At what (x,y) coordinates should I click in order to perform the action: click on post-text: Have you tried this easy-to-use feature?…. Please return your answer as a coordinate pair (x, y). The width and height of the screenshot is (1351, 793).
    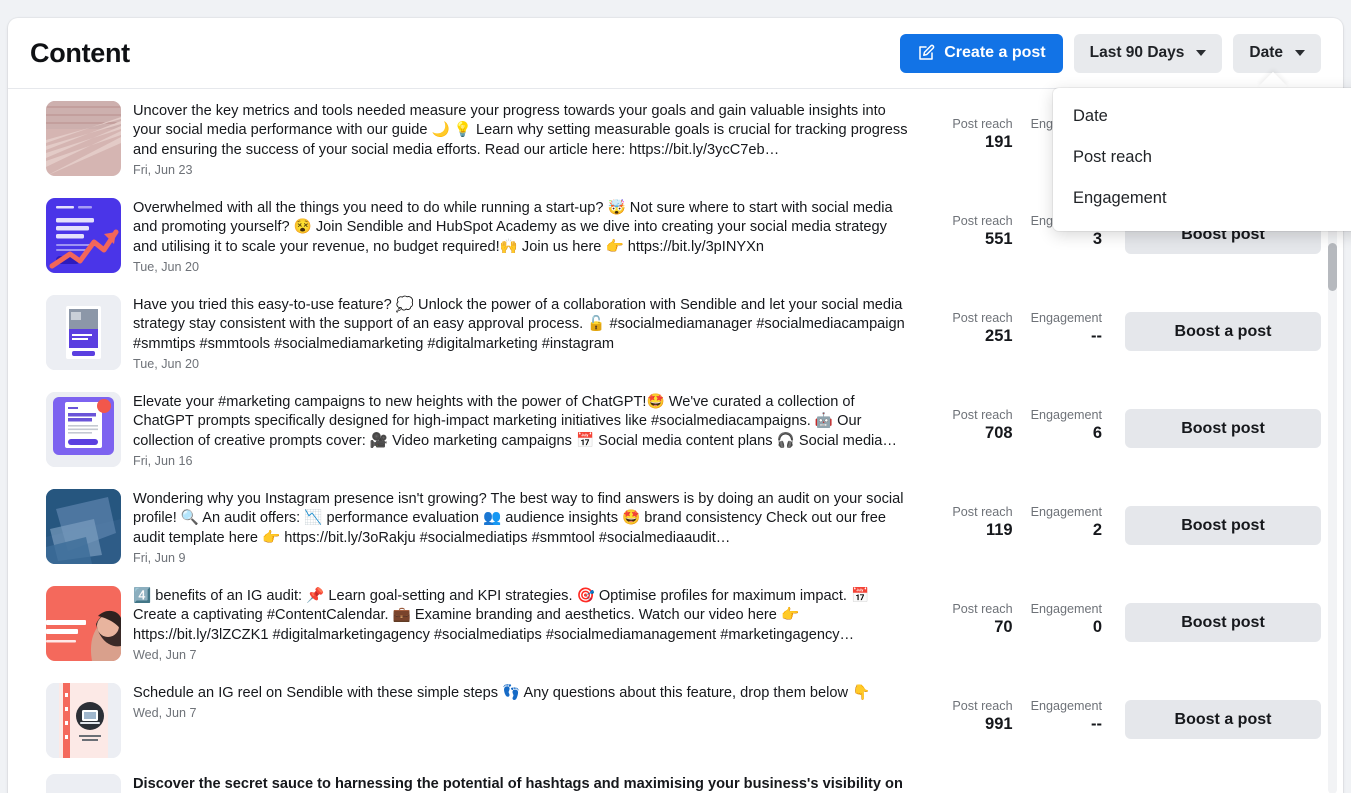
    Looking at the image, I should click on (519, 324).